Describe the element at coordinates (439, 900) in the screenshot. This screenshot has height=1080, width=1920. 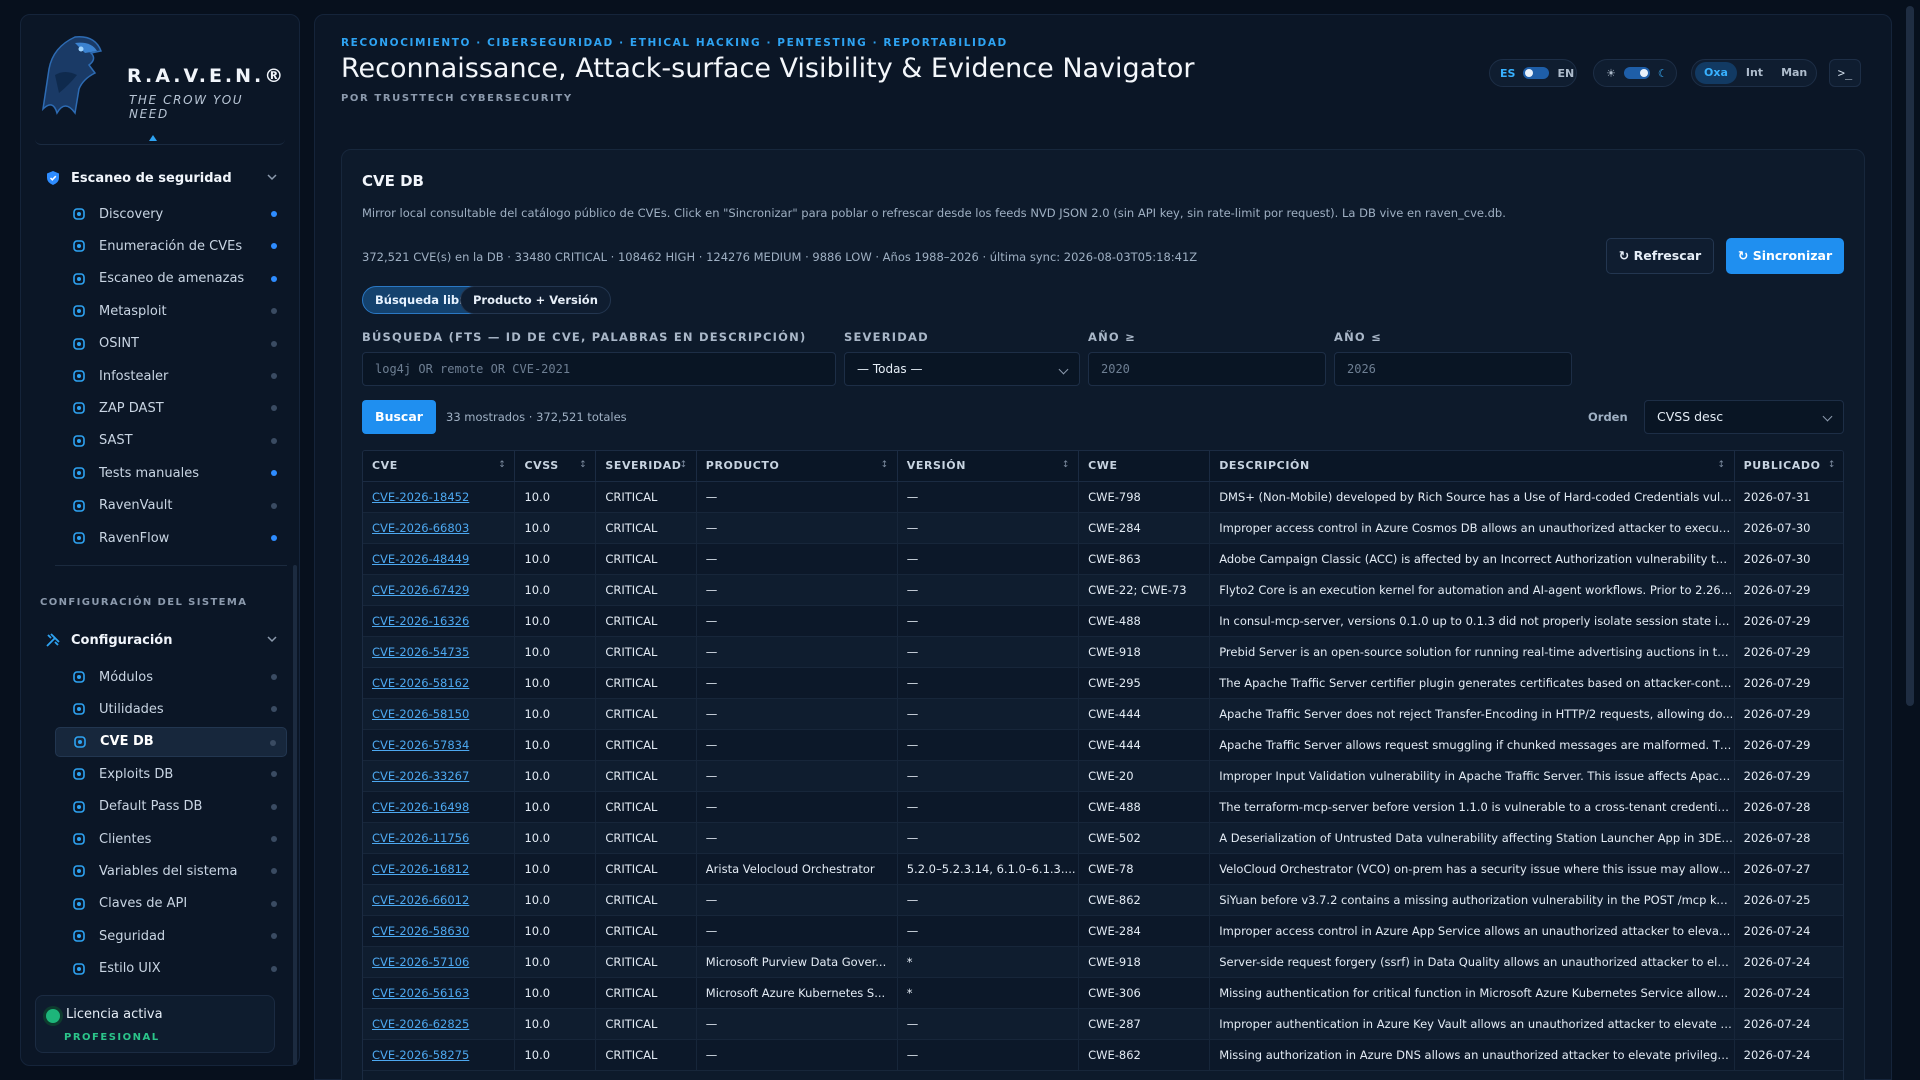
I see `cve-link: CVE-2026-66012` at that location.